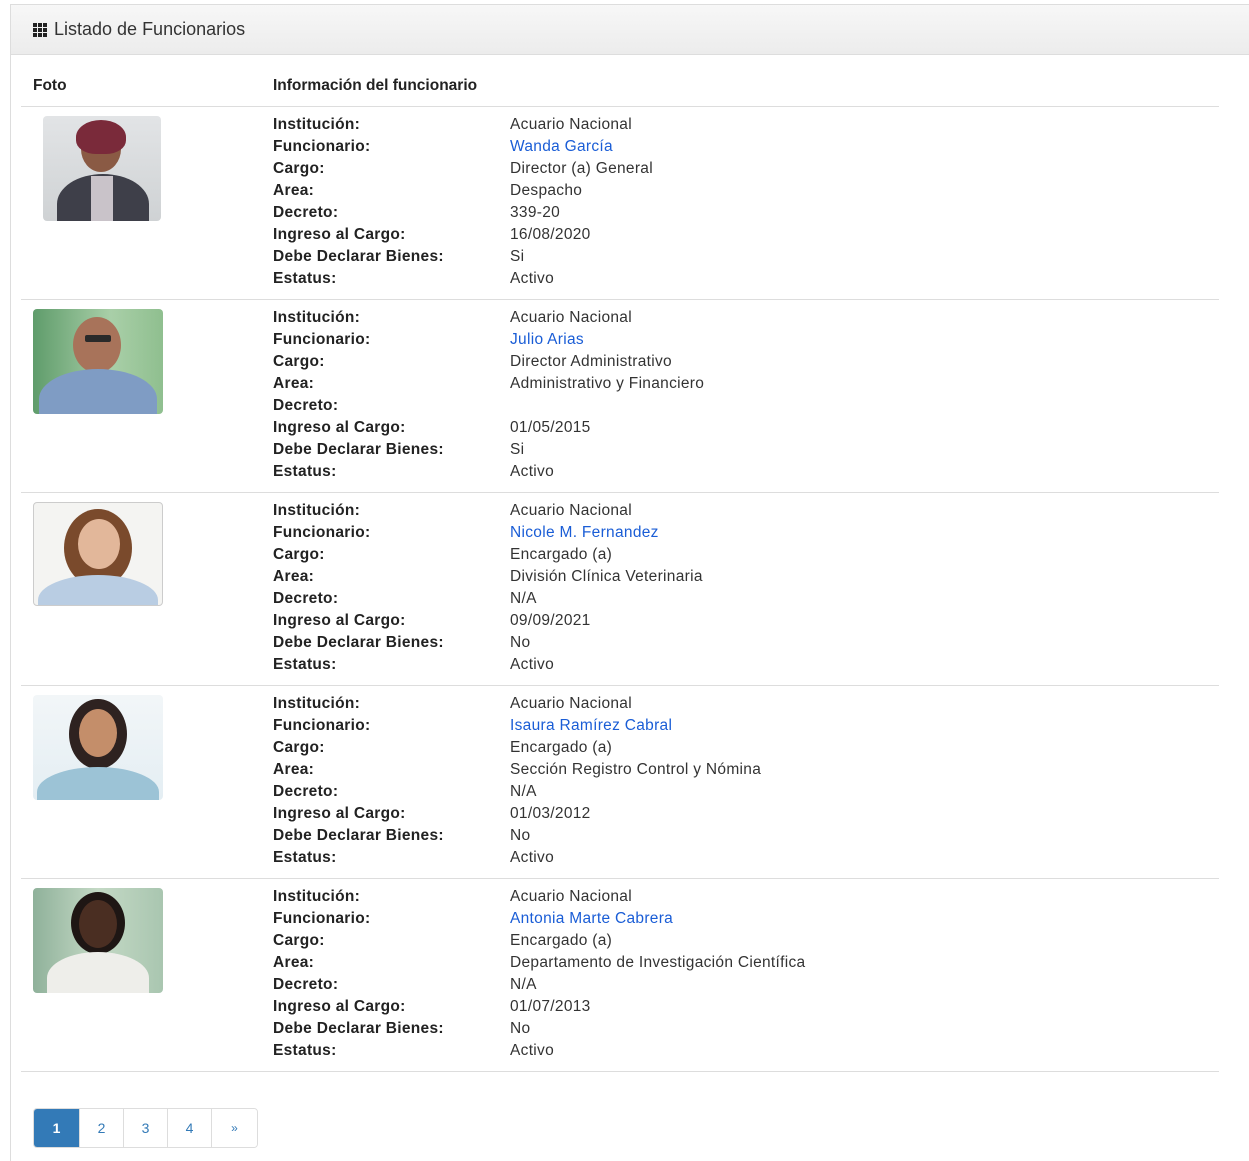  What do you see at coordinates (561, 146) in the screenshot?
I see `funcionario-link: Wanda García` at bounding box center [561, 146].